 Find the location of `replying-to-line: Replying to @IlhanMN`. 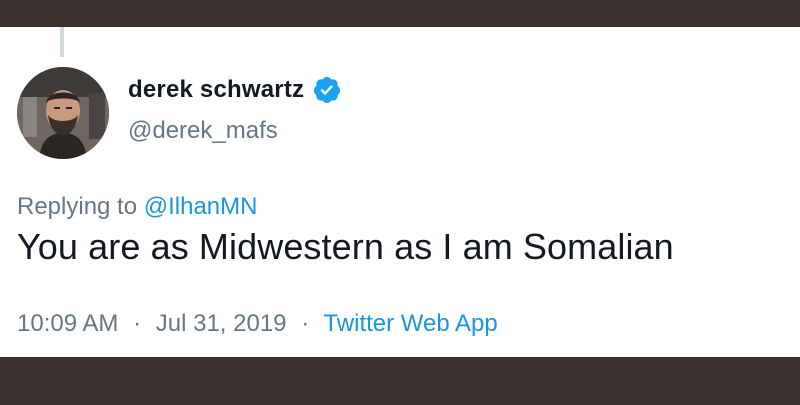

replying-to-line: Replying to @IlhanMN is located at coordinates (137, 207).